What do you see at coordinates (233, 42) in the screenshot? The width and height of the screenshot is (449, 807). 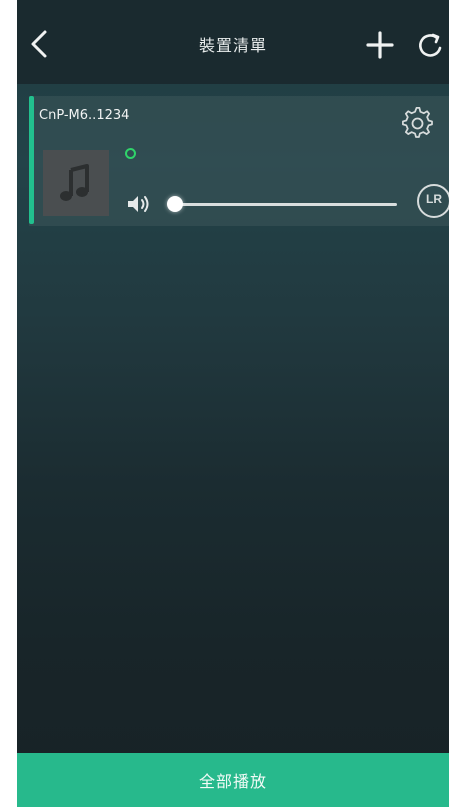 I see `app-header: 裝置清單` at bounding box center [233, 42].